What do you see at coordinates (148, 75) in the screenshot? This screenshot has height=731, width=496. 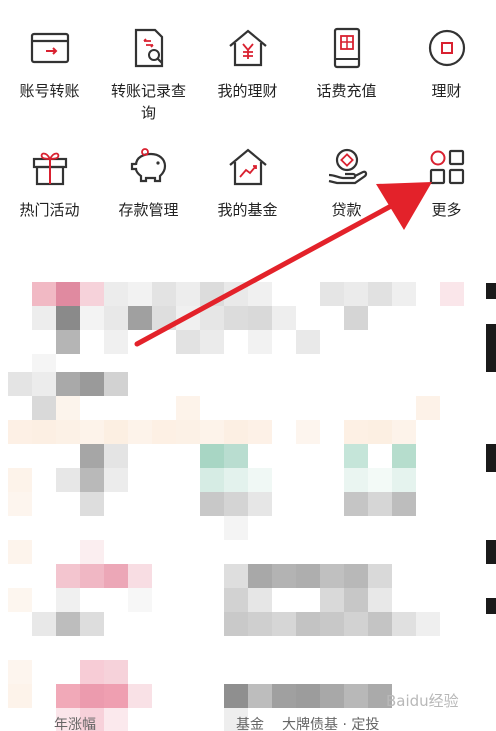 I see `menu-item-transfer-record-search: 转账记录查询` at bounding box center [148, 75].